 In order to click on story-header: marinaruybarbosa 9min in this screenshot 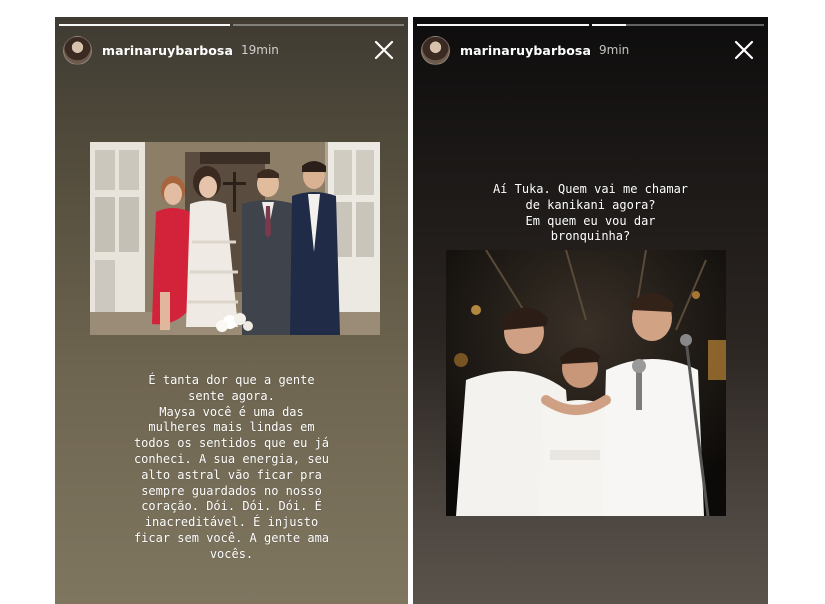, I will do `click(590, 50)`.